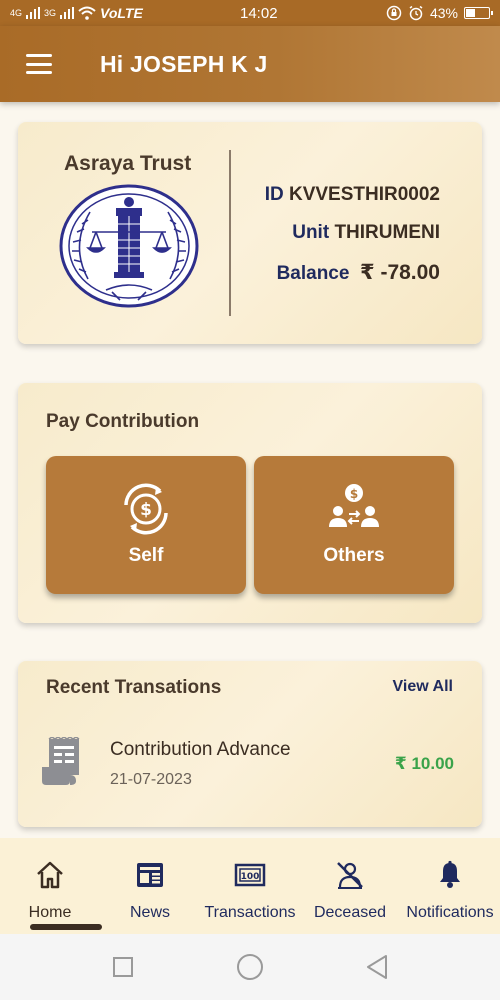 The image size is (500, 1000). Describe the element at coordinates (121, 13) in the screenshot. I see `network-type-label: VoLTE` at that location.